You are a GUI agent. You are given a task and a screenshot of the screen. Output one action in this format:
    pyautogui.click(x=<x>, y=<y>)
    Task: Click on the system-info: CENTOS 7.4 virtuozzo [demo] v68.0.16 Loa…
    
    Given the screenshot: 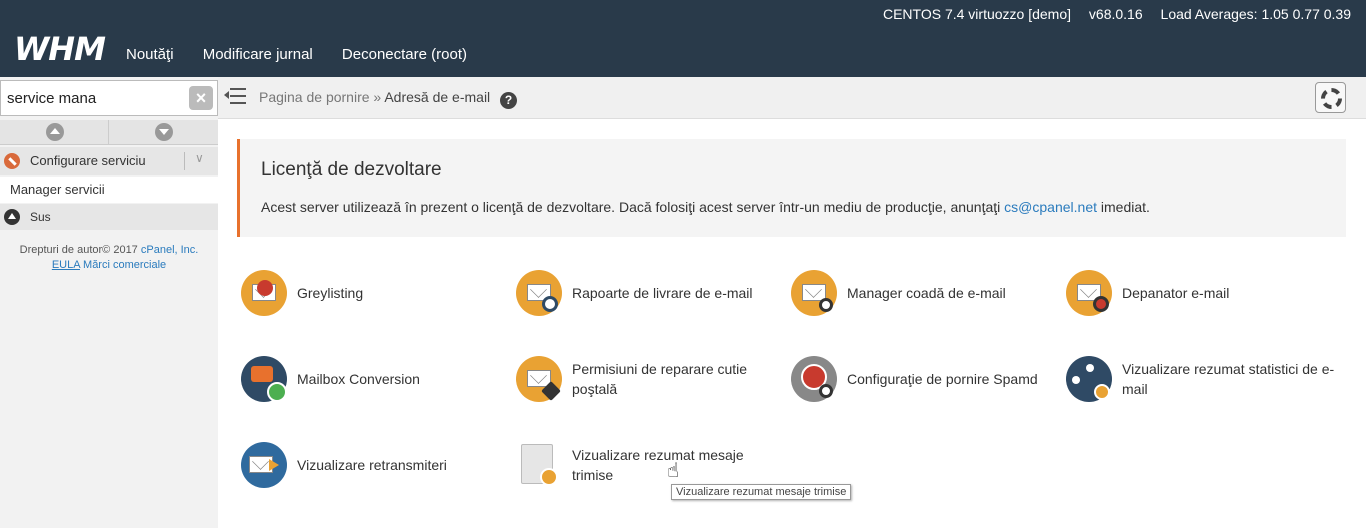 What is the action you would take?
    pyautogui.click(x=1110, y=14)
    